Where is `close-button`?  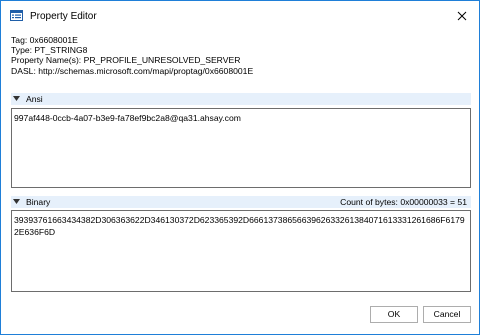 close-button is located at coordinates (462, 16).